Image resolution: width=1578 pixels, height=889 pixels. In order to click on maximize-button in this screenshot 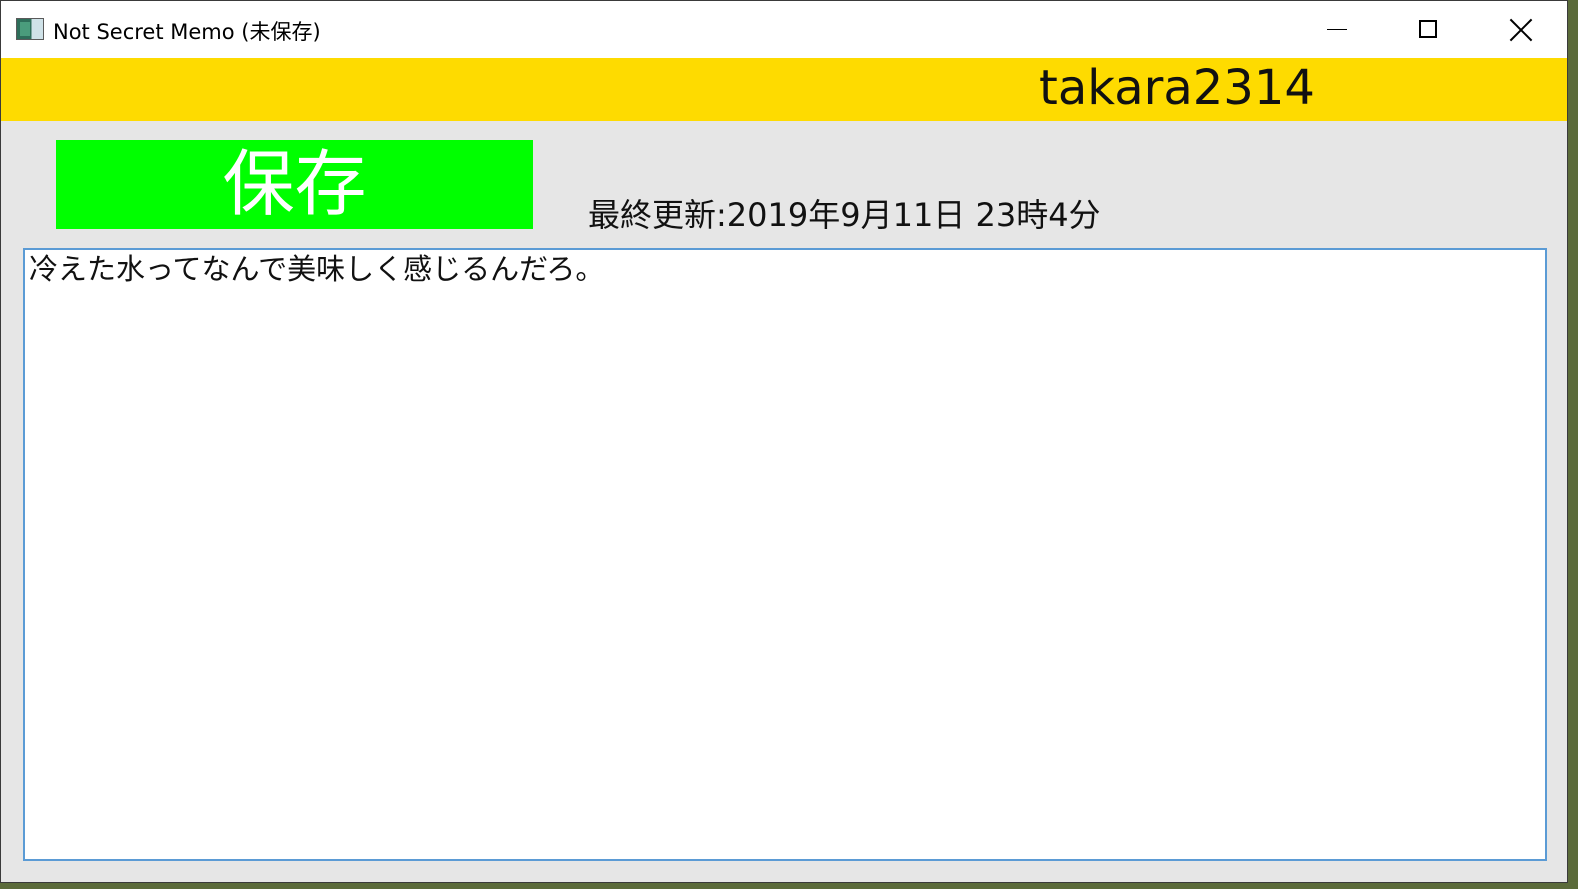, I will do `click(1429, 29)`.